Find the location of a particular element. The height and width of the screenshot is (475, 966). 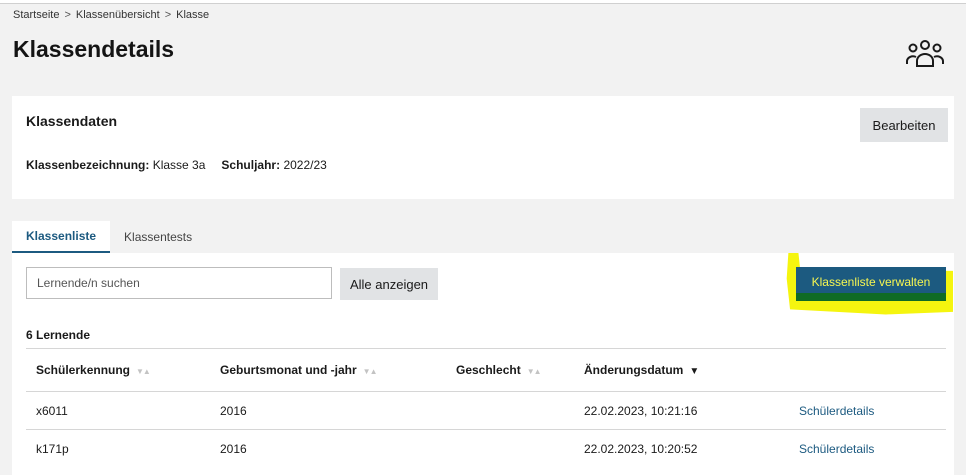

tab-class-list: Klassenliste is located at coordinates (61, 237).